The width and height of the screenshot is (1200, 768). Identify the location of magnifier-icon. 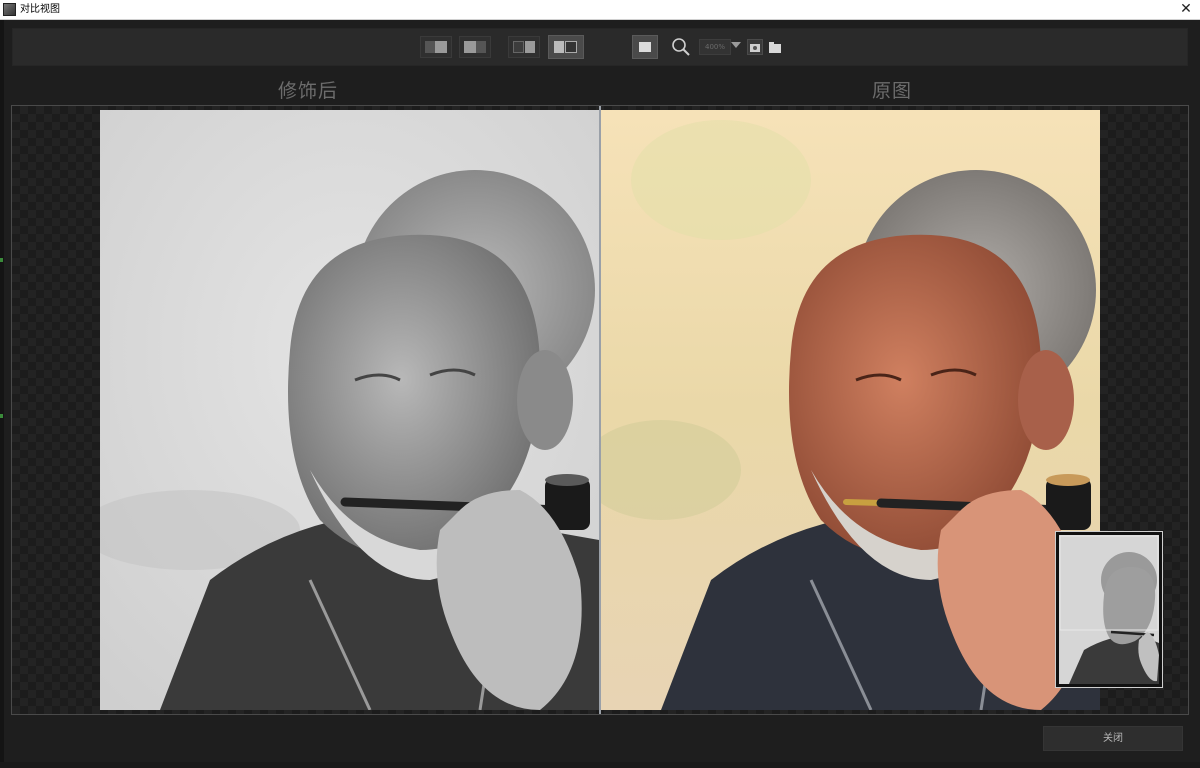
(681, 47).